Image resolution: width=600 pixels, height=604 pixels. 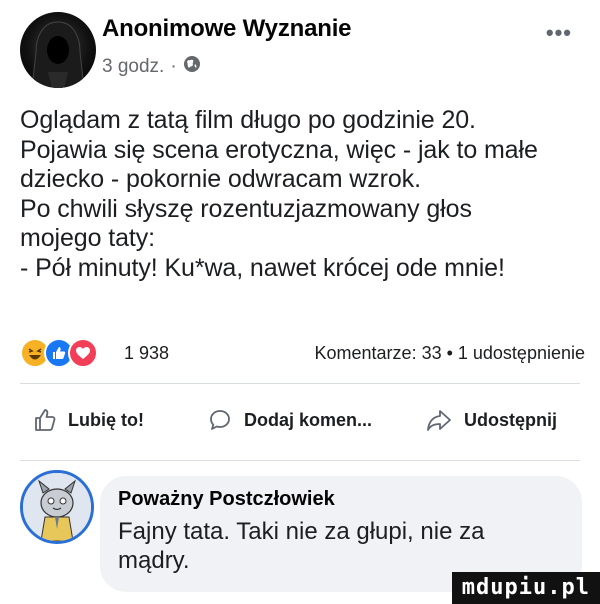 What do you see at coordinates (133, 67) in the screenshot?
I see `post-time: 3 godz.` at bounding box center [133, 67].